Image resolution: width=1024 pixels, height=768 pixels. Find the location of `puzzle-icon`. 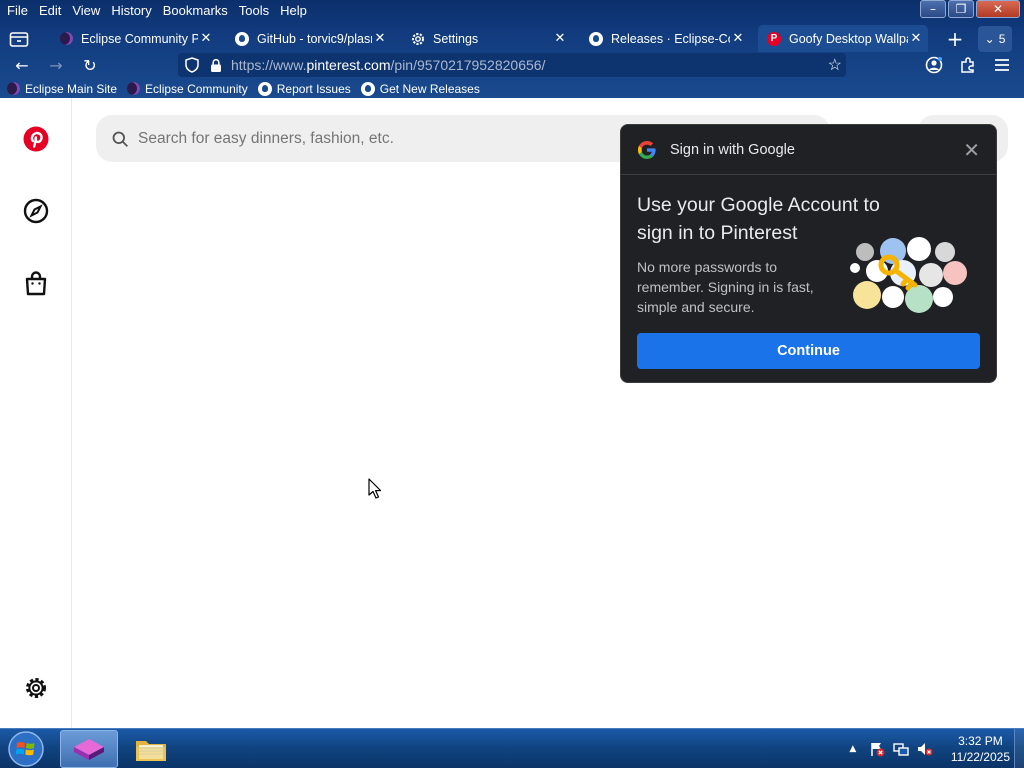

puzzle-icon is located at coordinates (967, 65).